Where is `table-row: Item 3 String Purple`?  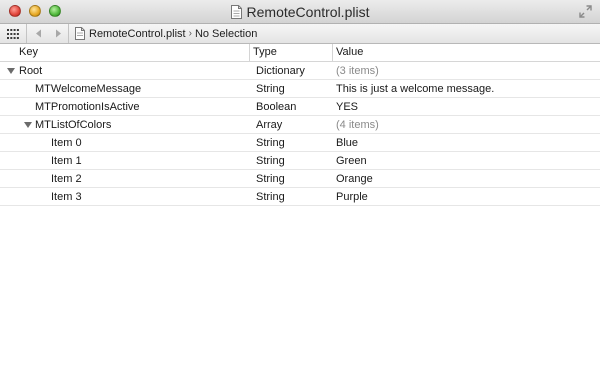
table-row: Item 3 String Purple is located at coordinates (300, 197).